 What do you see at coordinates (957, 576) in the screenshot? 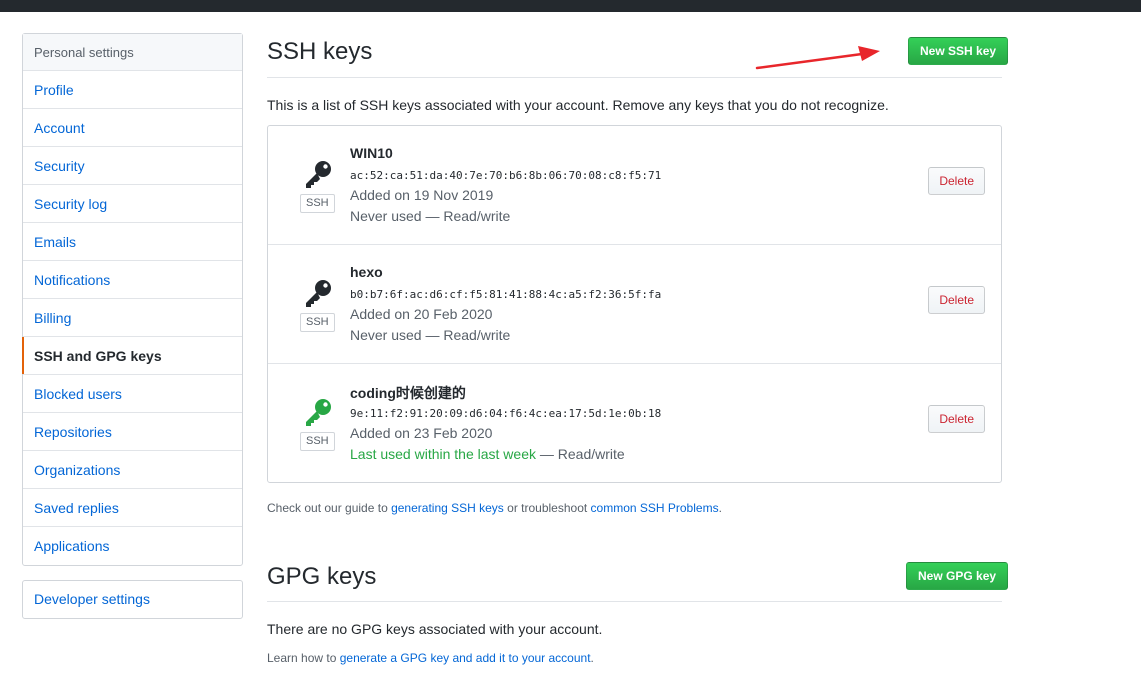
I see `new-gpg-key-button: New GPG key` at bounding box center [957, 576].